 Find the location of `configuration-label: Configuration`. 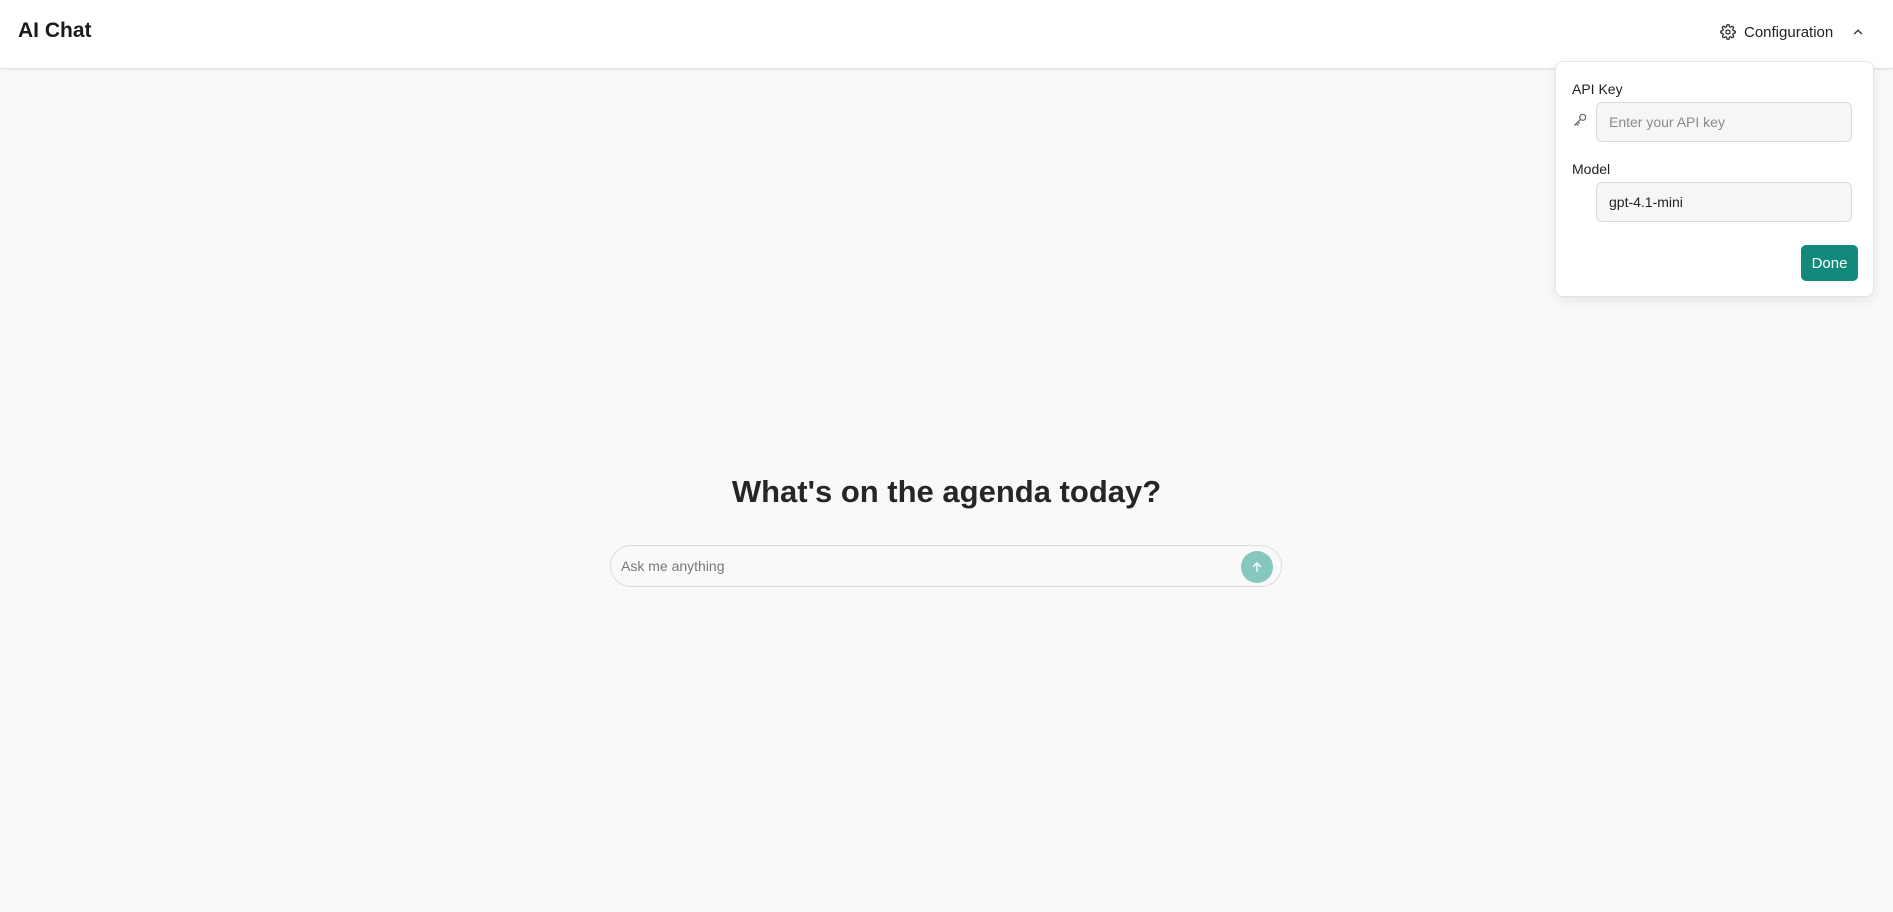

configuration-label: Configuration is located at coordinates (1789, 32).